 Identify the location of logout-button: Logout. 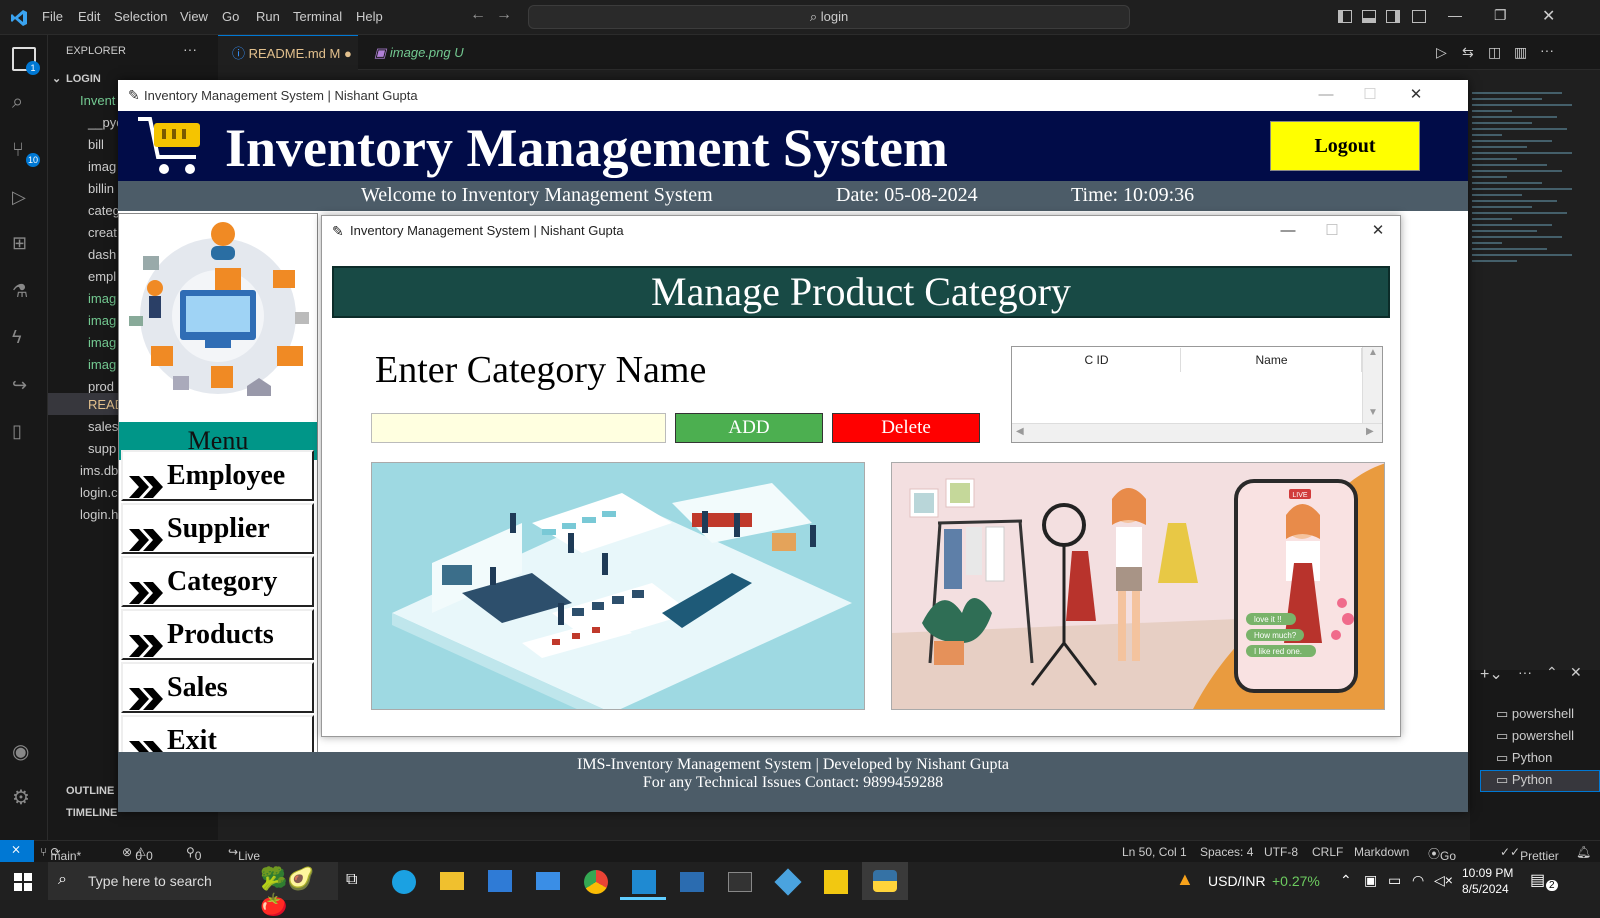
(1345, 146).